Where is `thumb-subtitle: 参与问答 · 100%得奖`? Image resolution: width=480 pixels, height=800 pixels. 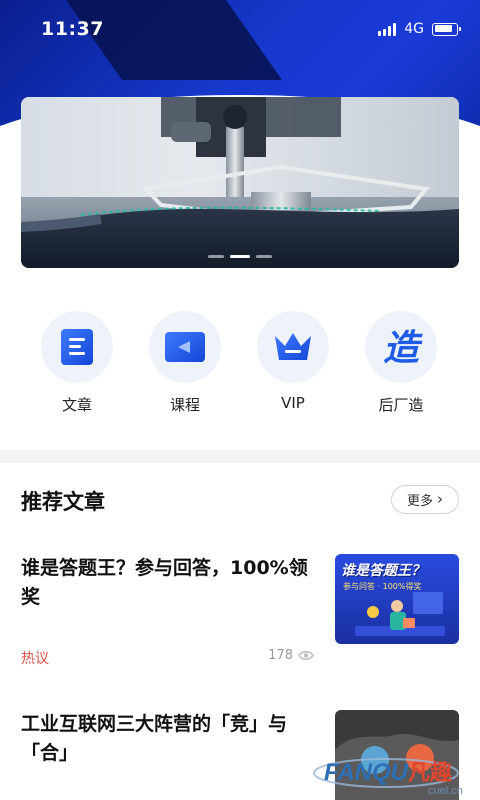 thumb-subtitle: 参与问答 · 100%得奖 is located at coordinates (382, 586).